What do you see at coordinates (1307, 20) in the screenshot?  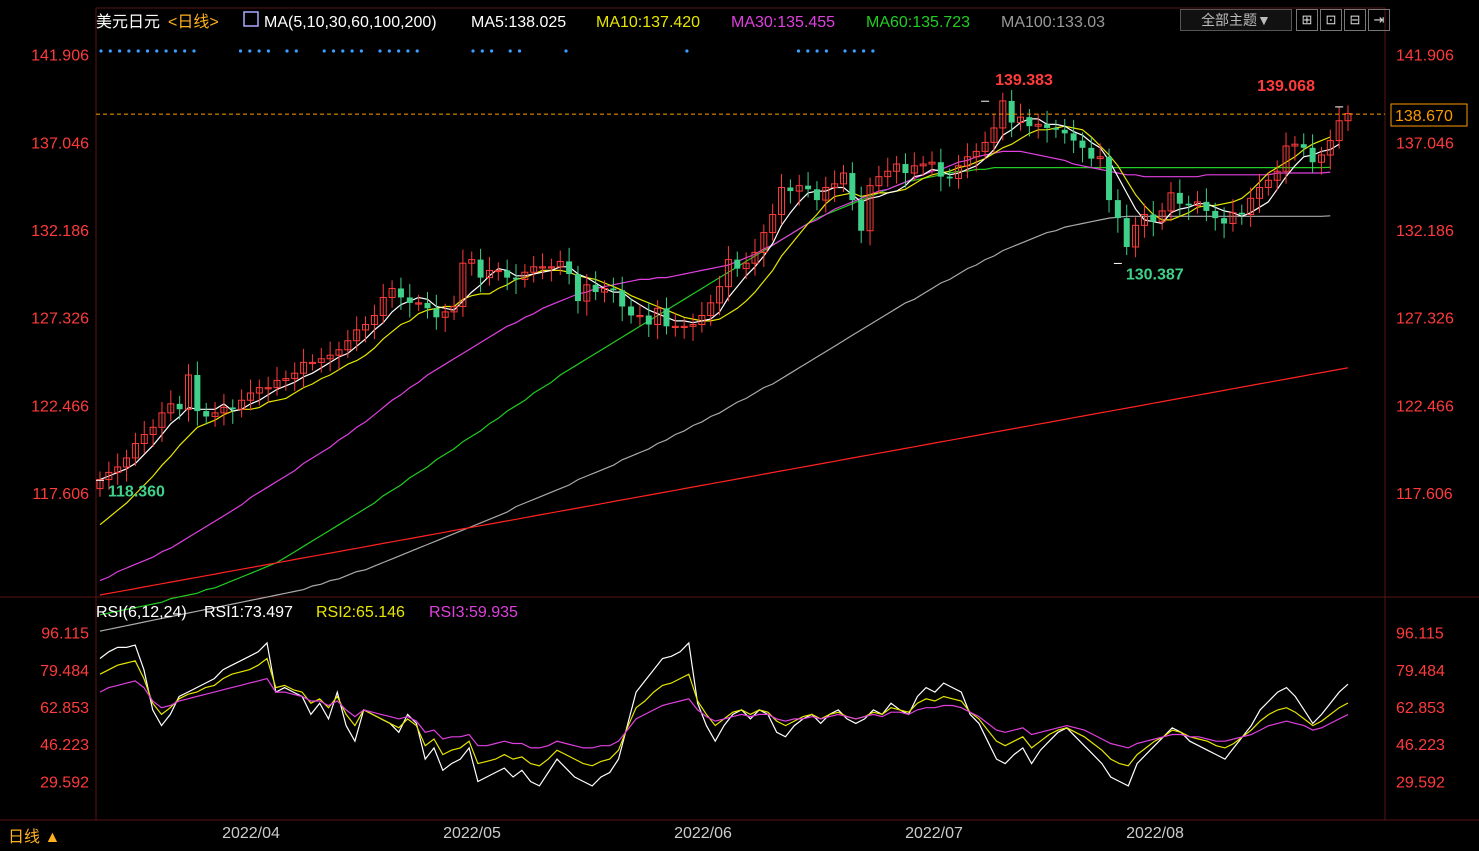 I see `grid-icon: ⊞` at bounding box center [1307, 20].